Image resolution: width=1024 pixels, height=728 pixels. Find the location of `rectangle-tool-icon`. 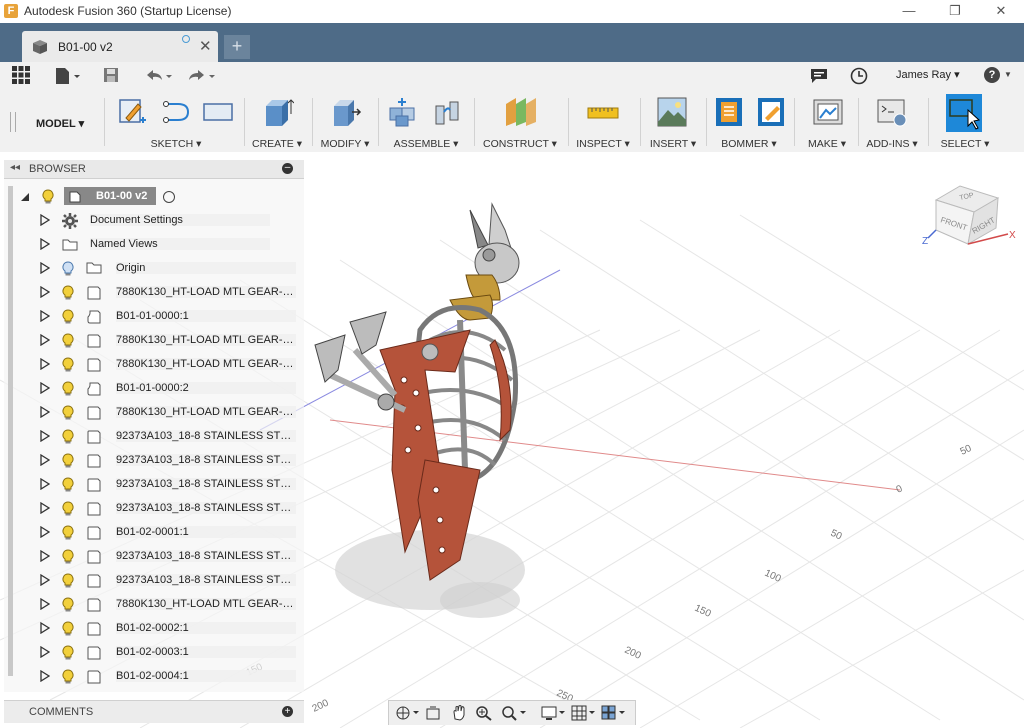

rectangle-tool-icon is located at coordinates (218, 111).